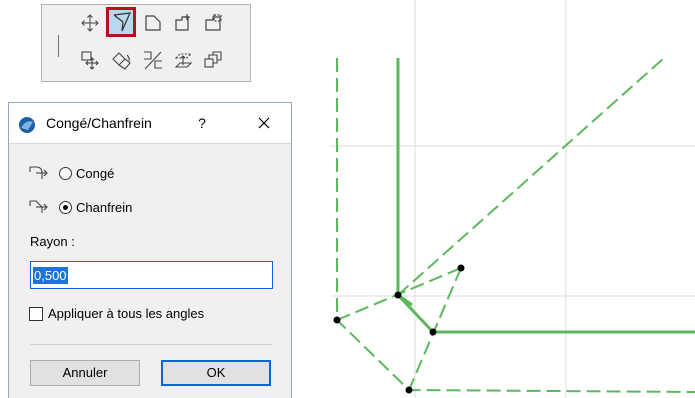 The width and height of the screenshot is (695, 398). I want to click on add-corner-icon, so click(183, 23).